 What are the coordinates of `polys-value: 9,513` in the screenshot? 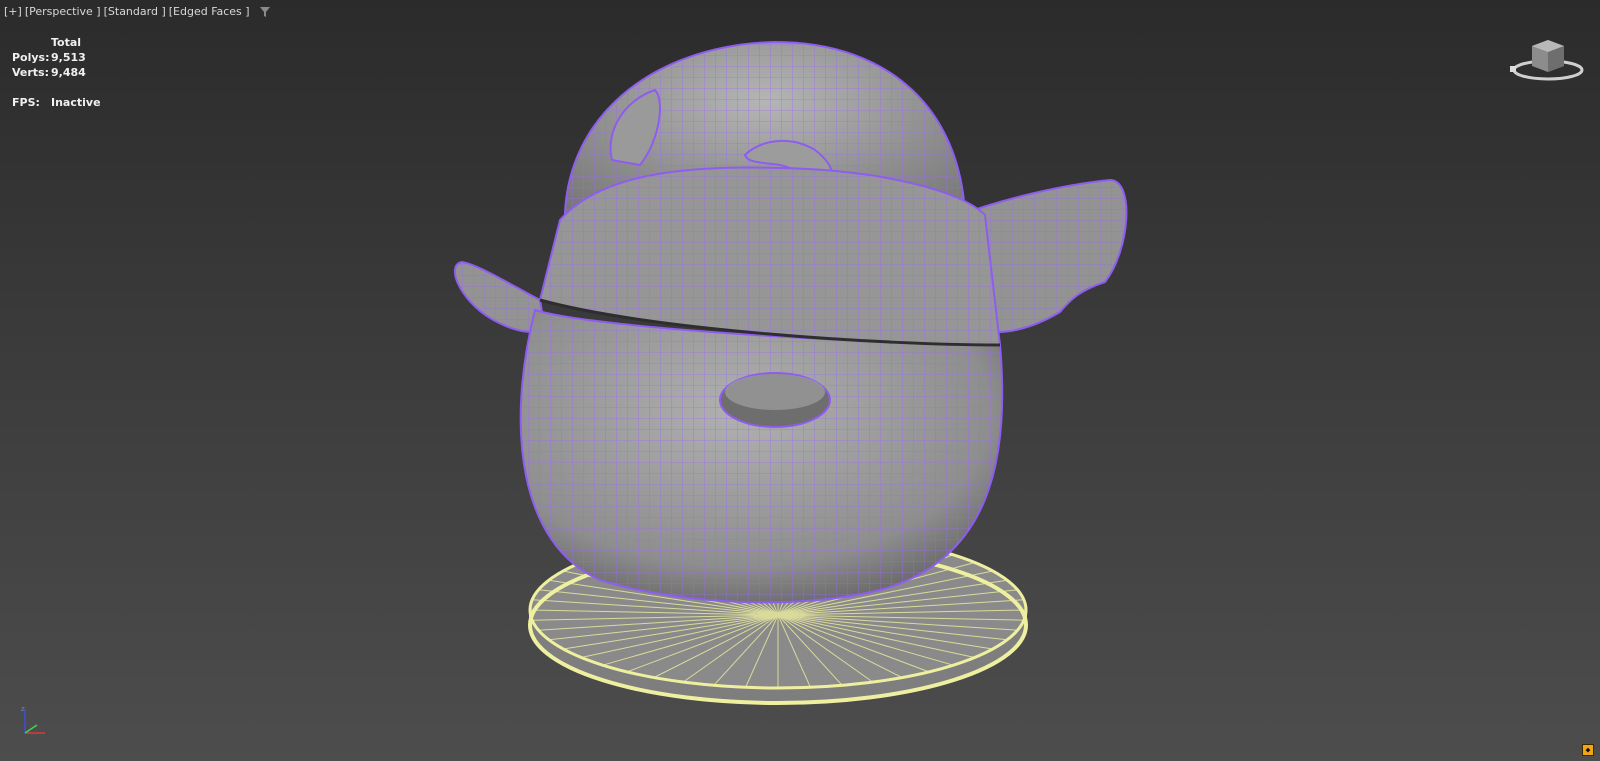 It's located at (68, 57).